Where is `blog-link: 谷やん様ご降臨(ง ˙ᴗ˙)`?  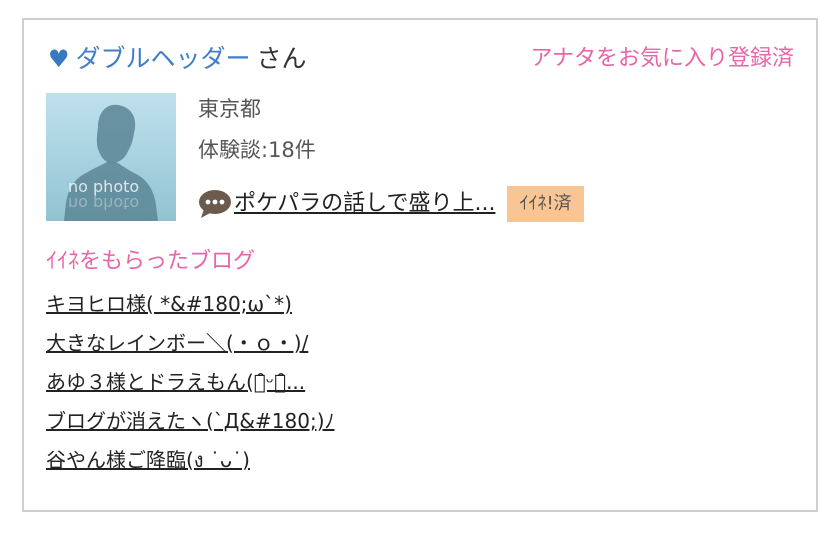
blog-link: 谷やん様ご降臨(ง ˙ᴗ˙) is located at coordinates (148, 460).